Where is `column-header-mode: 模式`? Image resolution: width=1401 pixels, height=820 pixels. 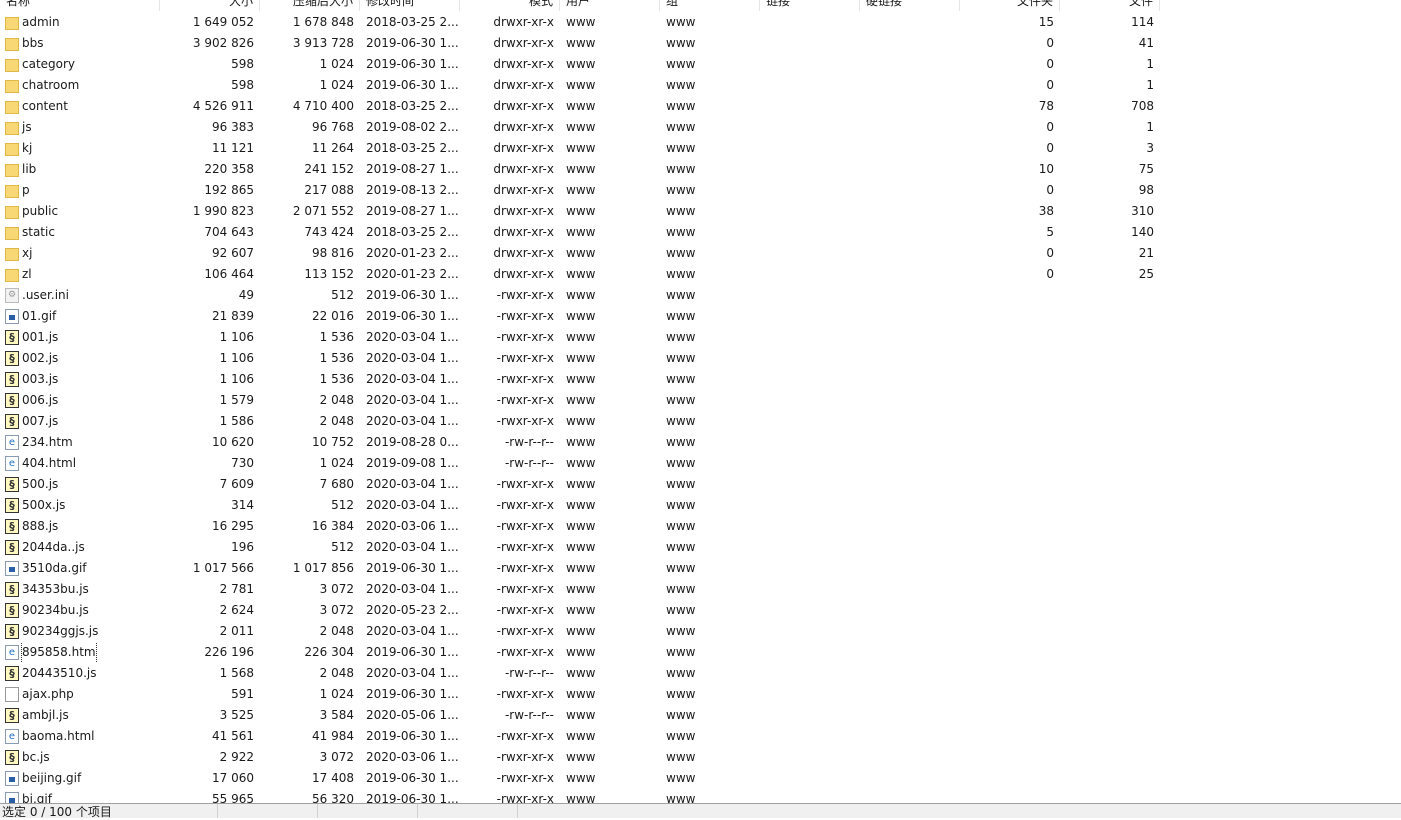
column-header-mode: 模式 is located at coordinates (510, 5).